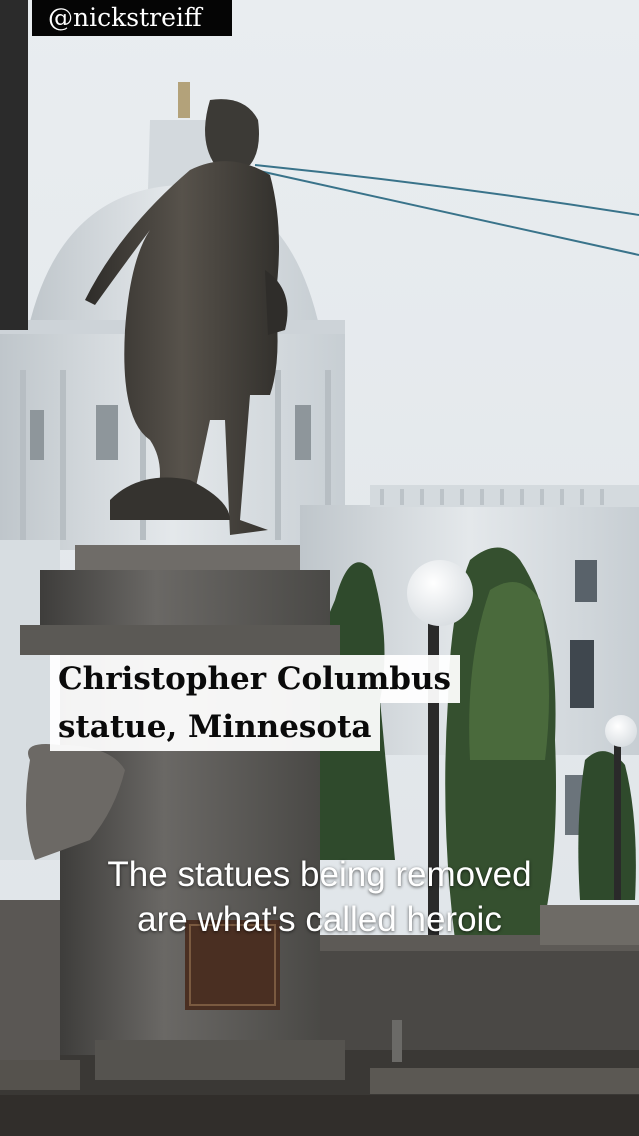  Describe the element at coordinates (125, 17) in the screenshot. I see `creator-handle-text: @nickstreiff` at that location.